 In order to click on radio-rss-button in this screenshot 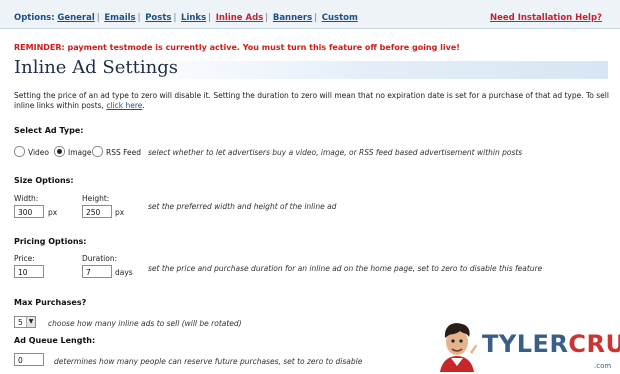, I will do `click(97, 151)`.